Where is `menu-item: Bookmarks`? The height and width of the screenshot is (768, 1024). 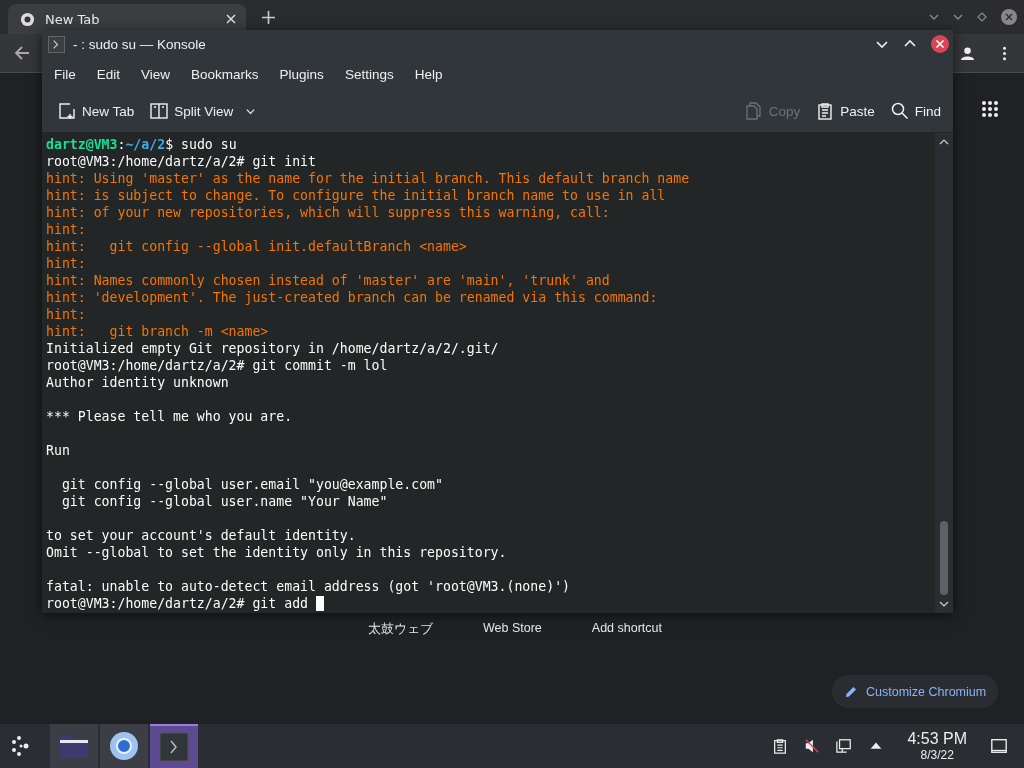 menu-item: Bookmarks is located at coordinates (225, 74).